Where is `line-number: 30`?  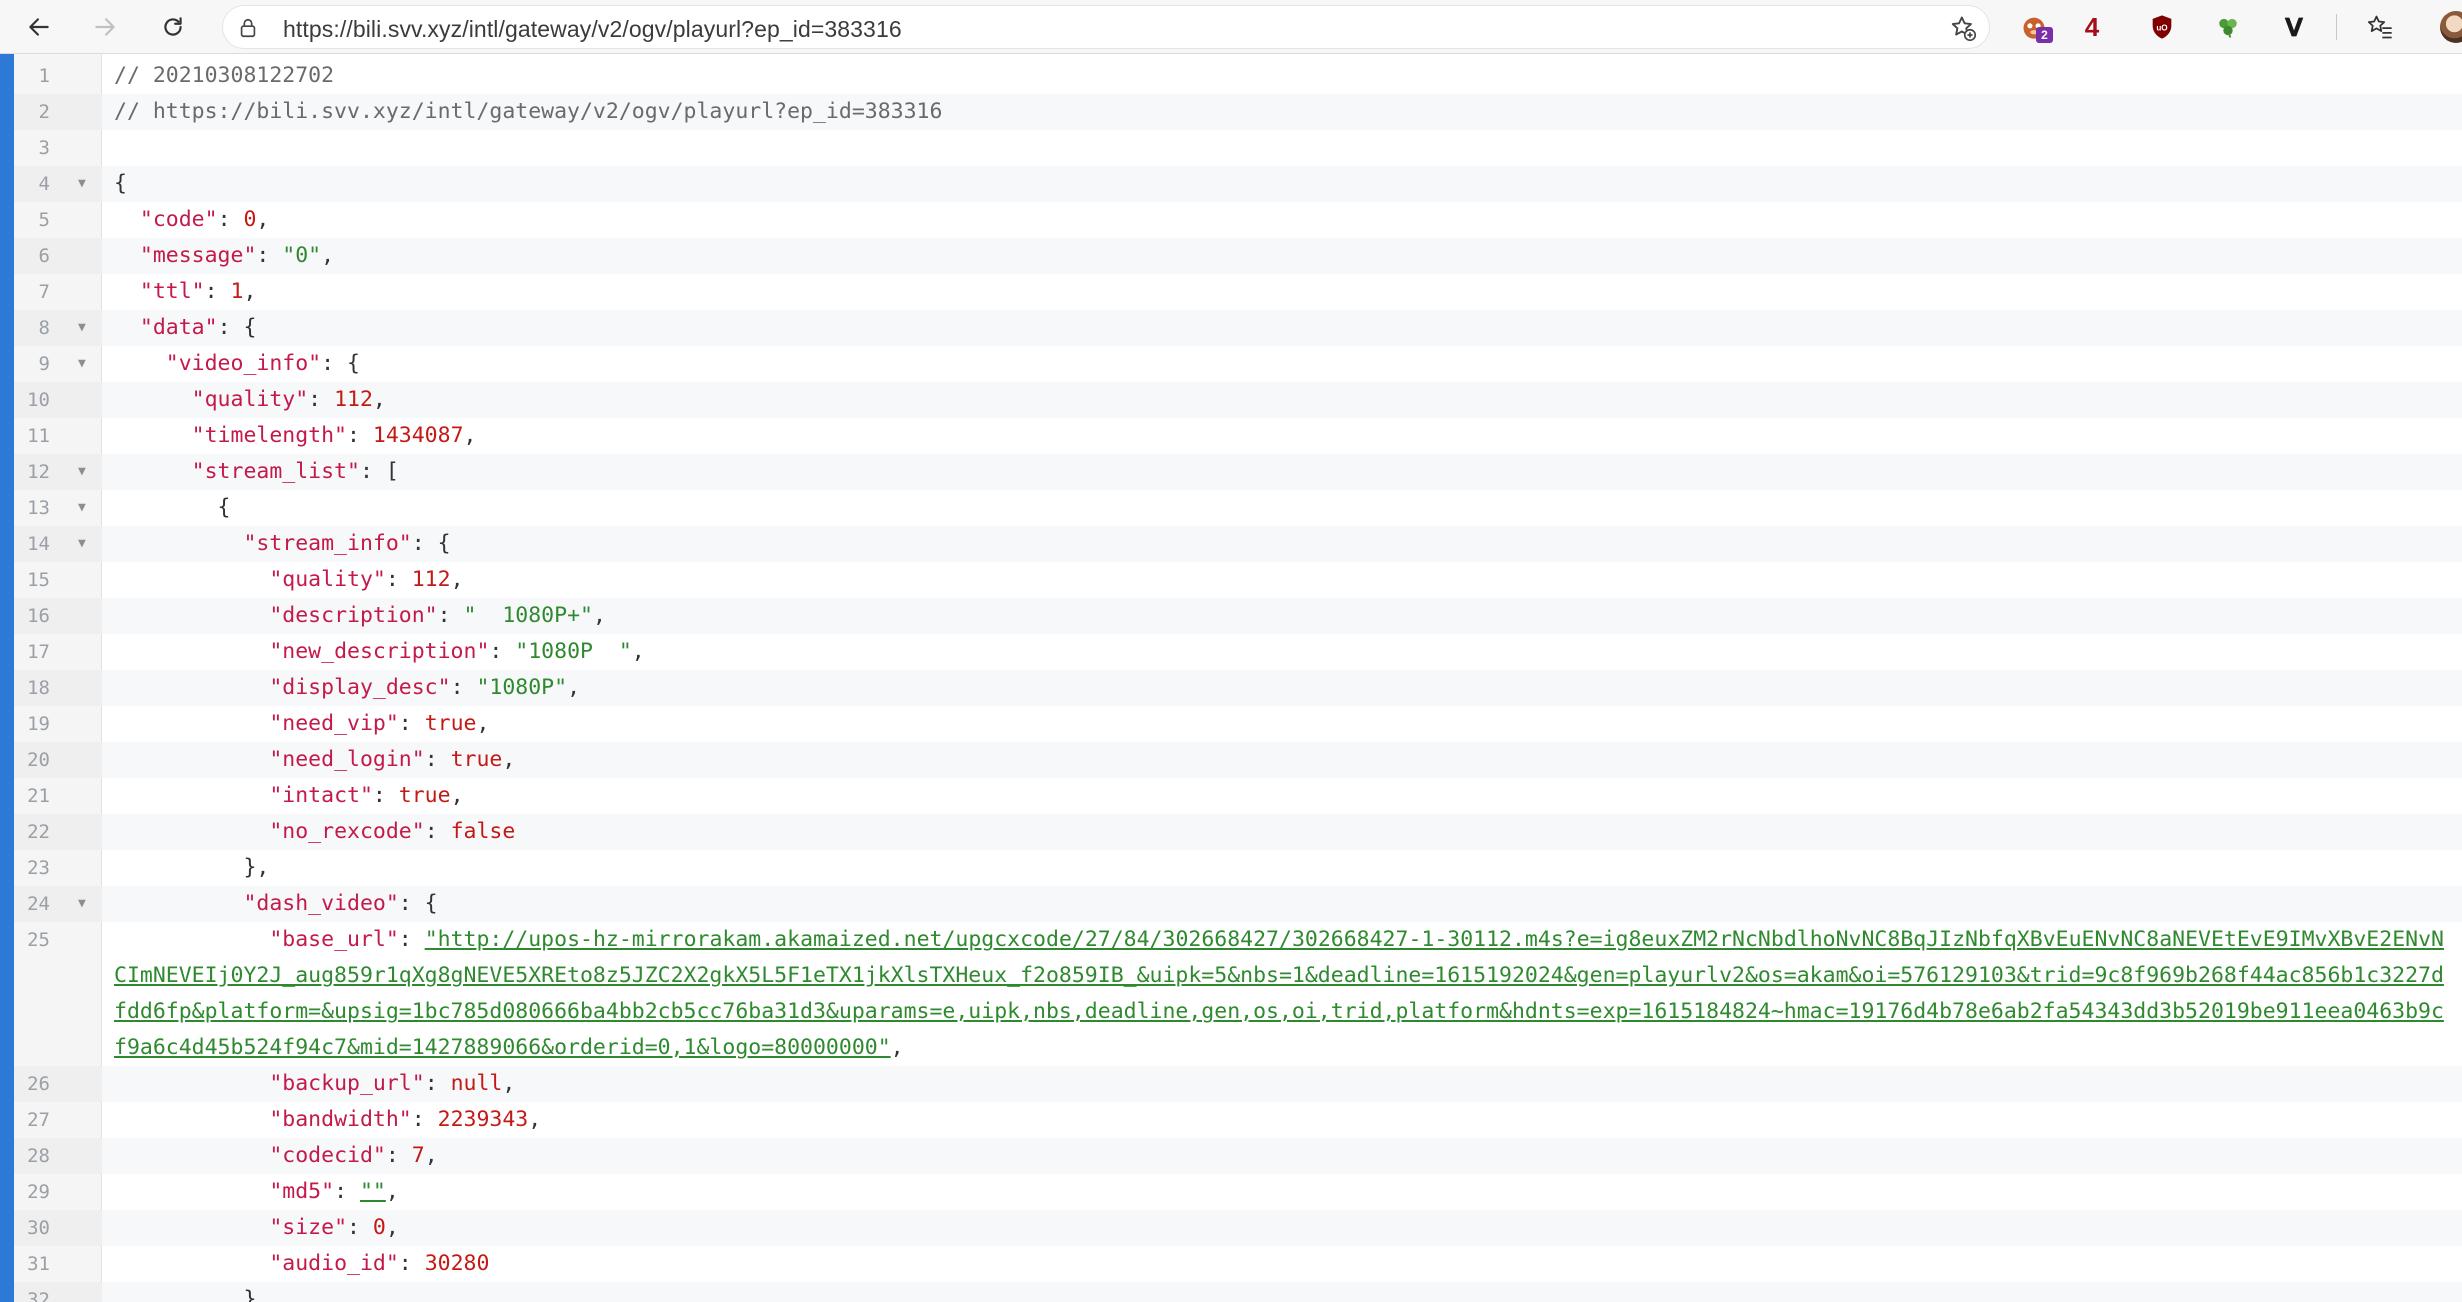 line-number: 30 is located at coordinates (38, 1228).